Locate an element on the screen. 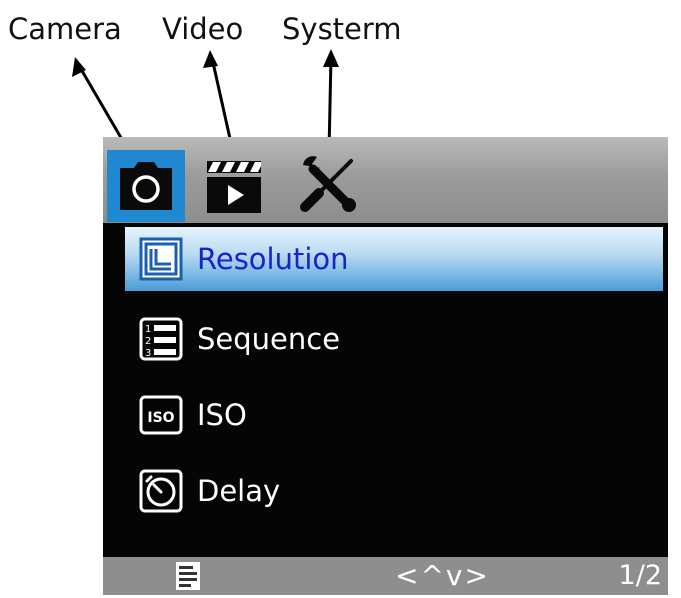 The image size is (681, 598). sequence-list-icon: 1 2 3 is located at coordinates (161, 339).